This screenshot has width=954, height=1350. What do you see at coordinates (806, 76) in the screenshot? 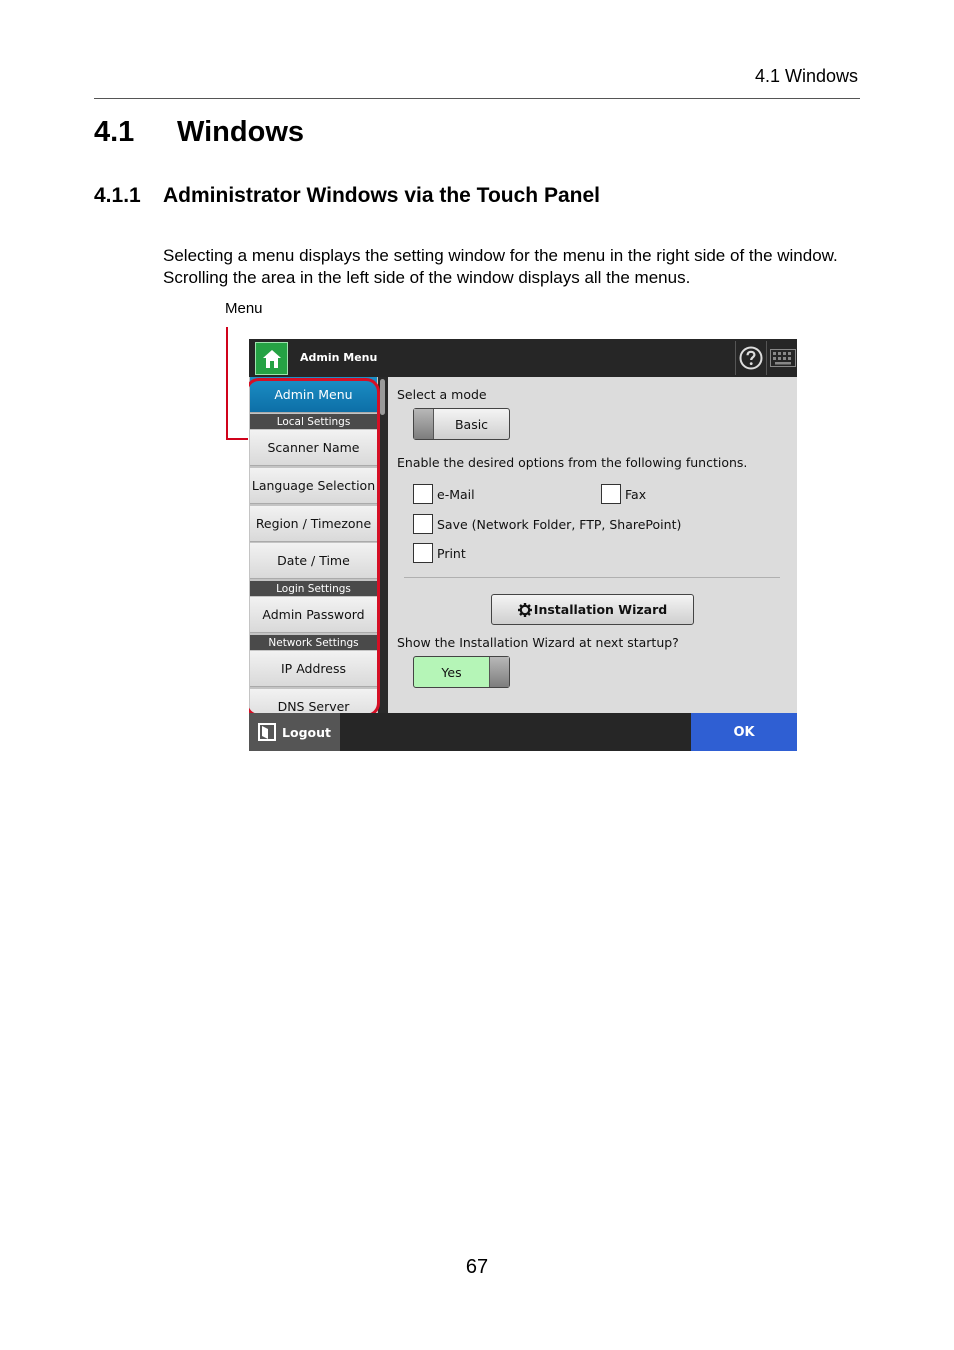
I see `running-header: 4.1 Windows` at bounding box center [806, 76].